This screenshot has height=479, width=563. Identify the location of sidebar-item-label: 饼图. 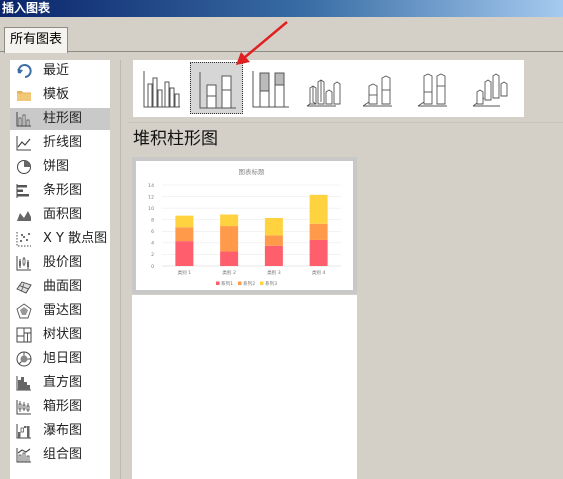
(56, 166).